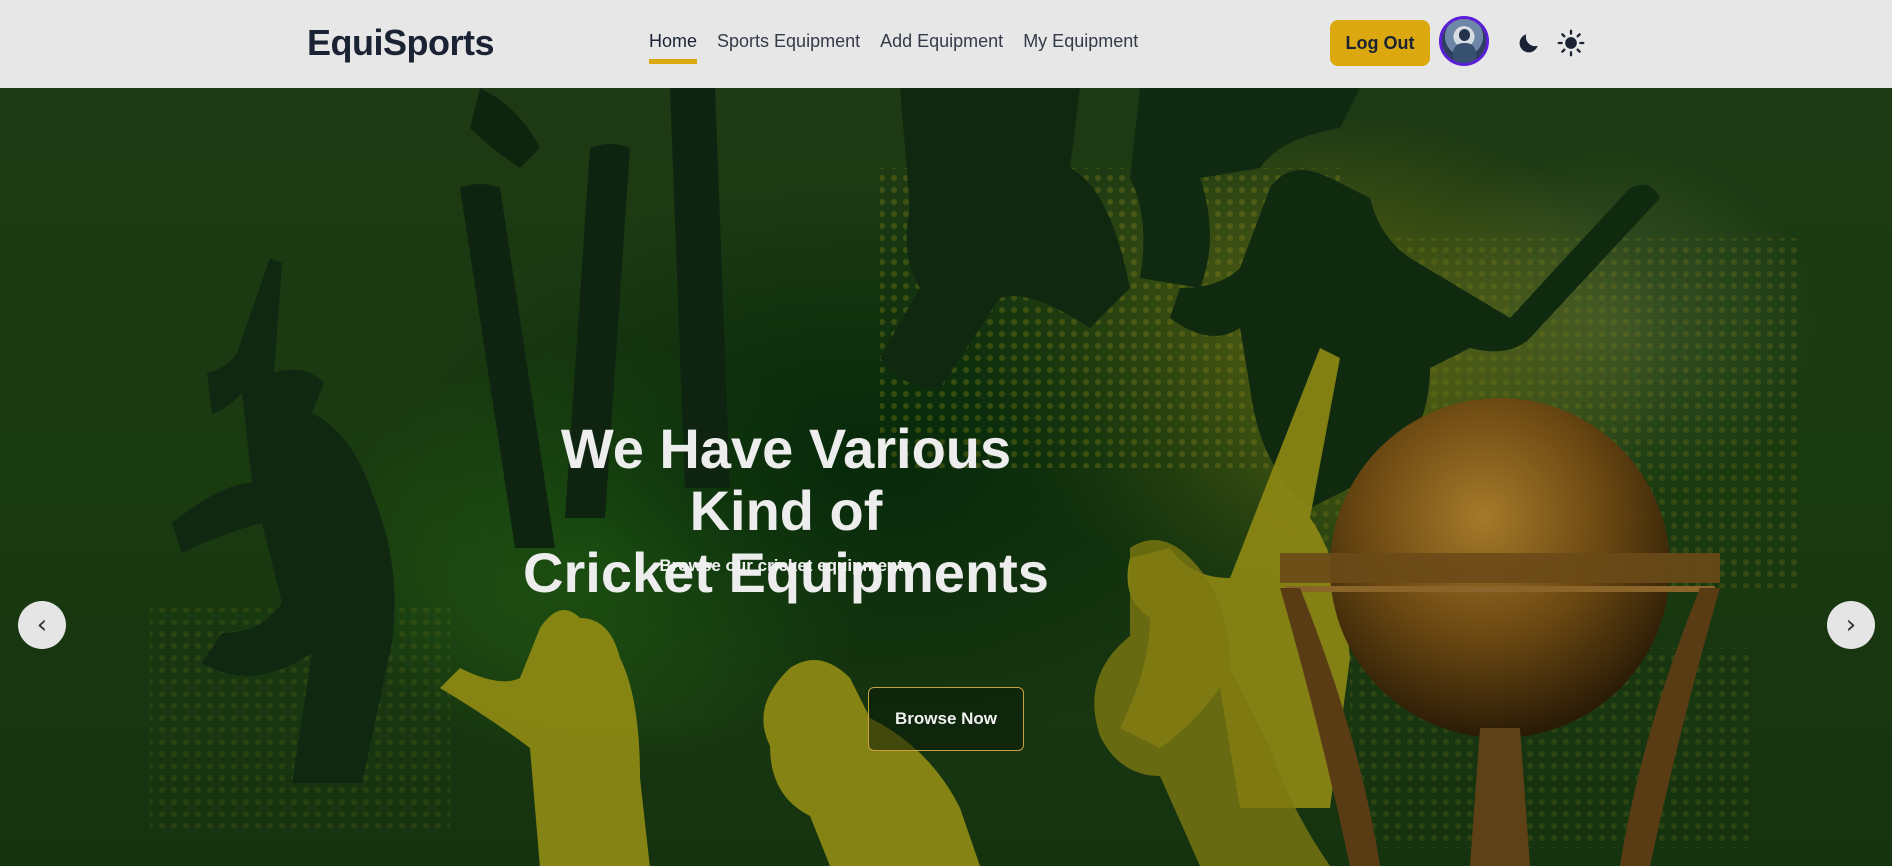 This screenshot has width=1892, height=866. What do you see at coordinates (1464, 53) in the screenshot?
I see `avatar-torso-shape` at bounding box center [1464, 53].